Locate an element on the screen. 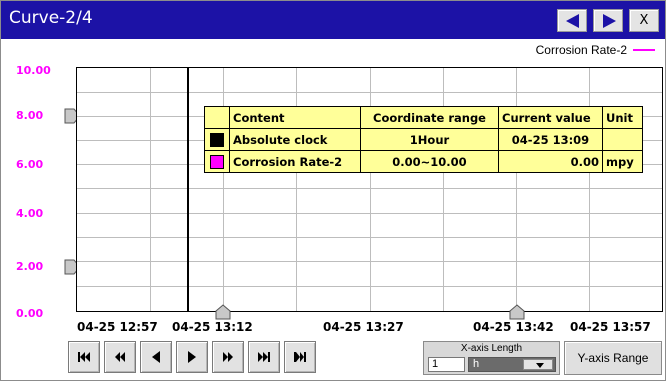  jump-to-current-icon is located at coordinates (300, 357).